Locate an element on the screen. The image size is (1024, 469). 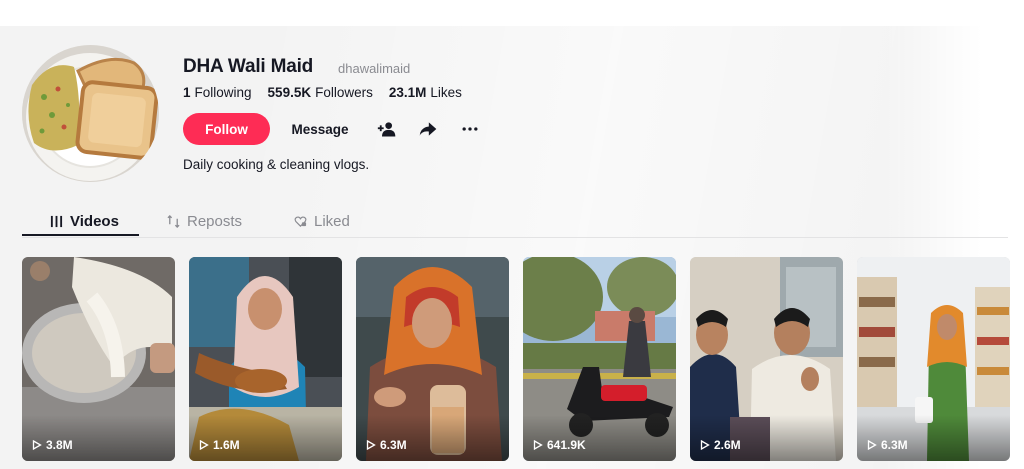
stat-following-count: 1 is located at coordinates (187, 92).